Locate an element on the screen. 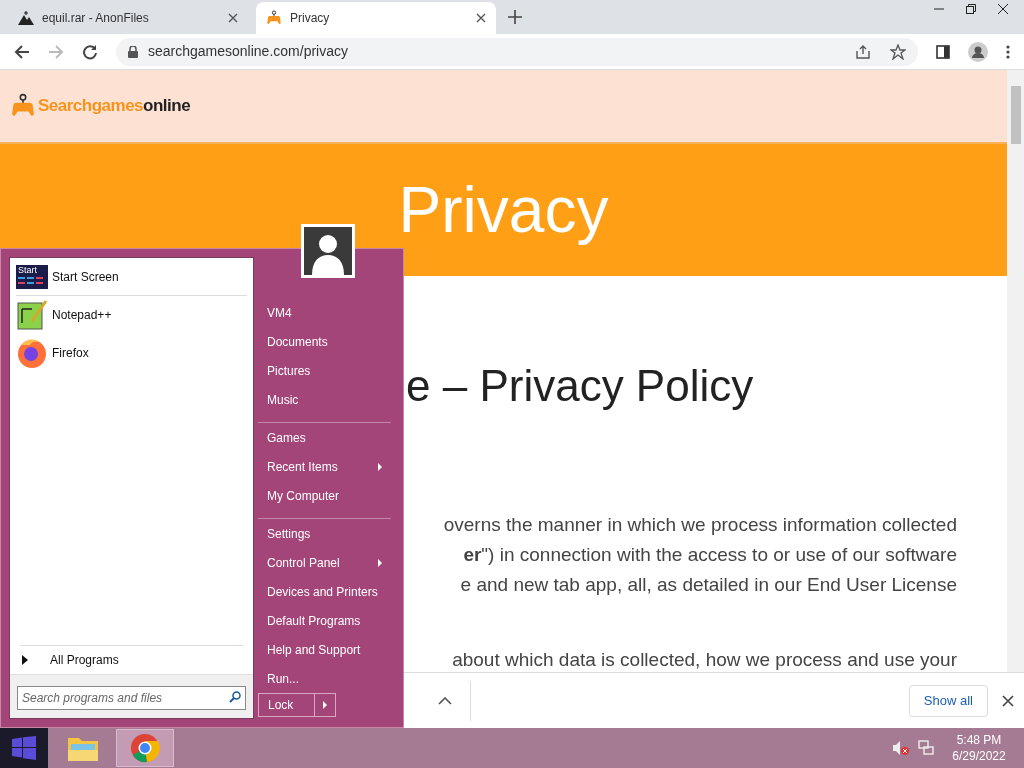 The height and width of the screenshot is (768, 1024). reload-icon is located at coordinates (90, 51).